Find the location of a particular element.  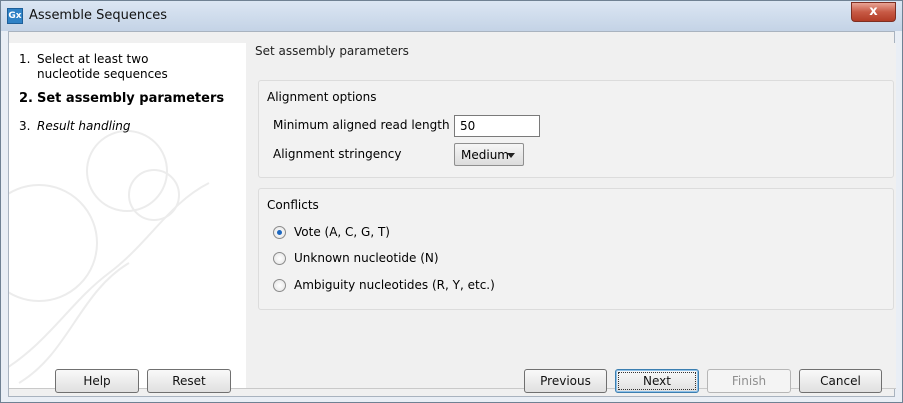

step-label-line-1: Select at least two is located at coordinates (93, 59).